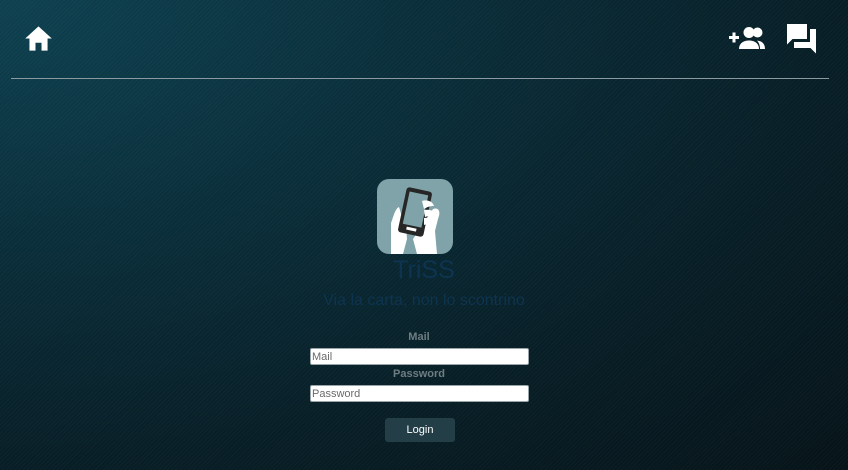 Image resolution: width=848 pixels, height=470 pixels. What do you see at coordinates (419, 337) in the screenshot?
I see `mail-label: Mail` at bounding box center [419, 337].